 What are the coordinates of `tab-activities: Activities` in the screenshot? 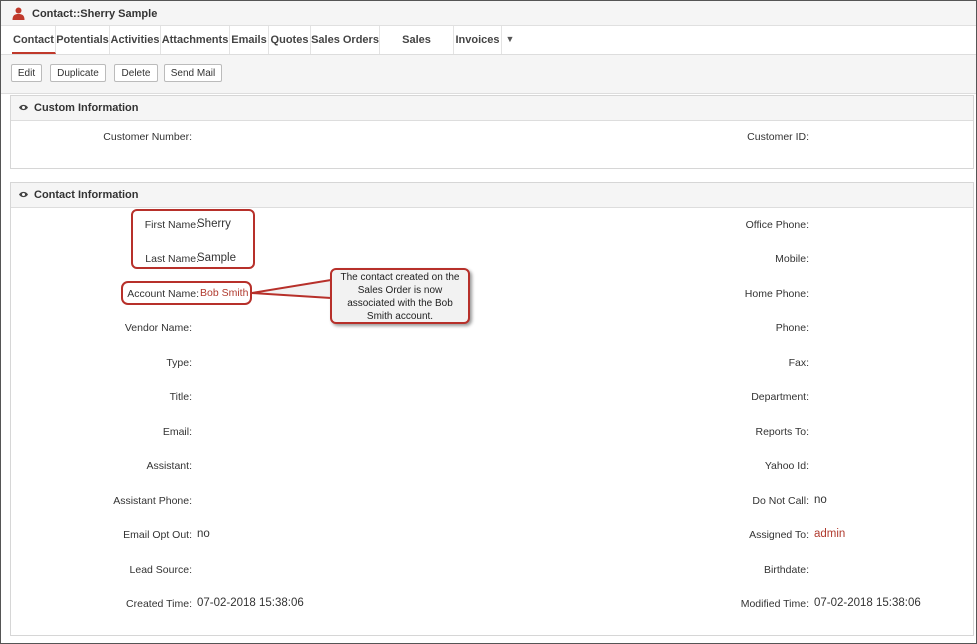 It's located at (135, 40).